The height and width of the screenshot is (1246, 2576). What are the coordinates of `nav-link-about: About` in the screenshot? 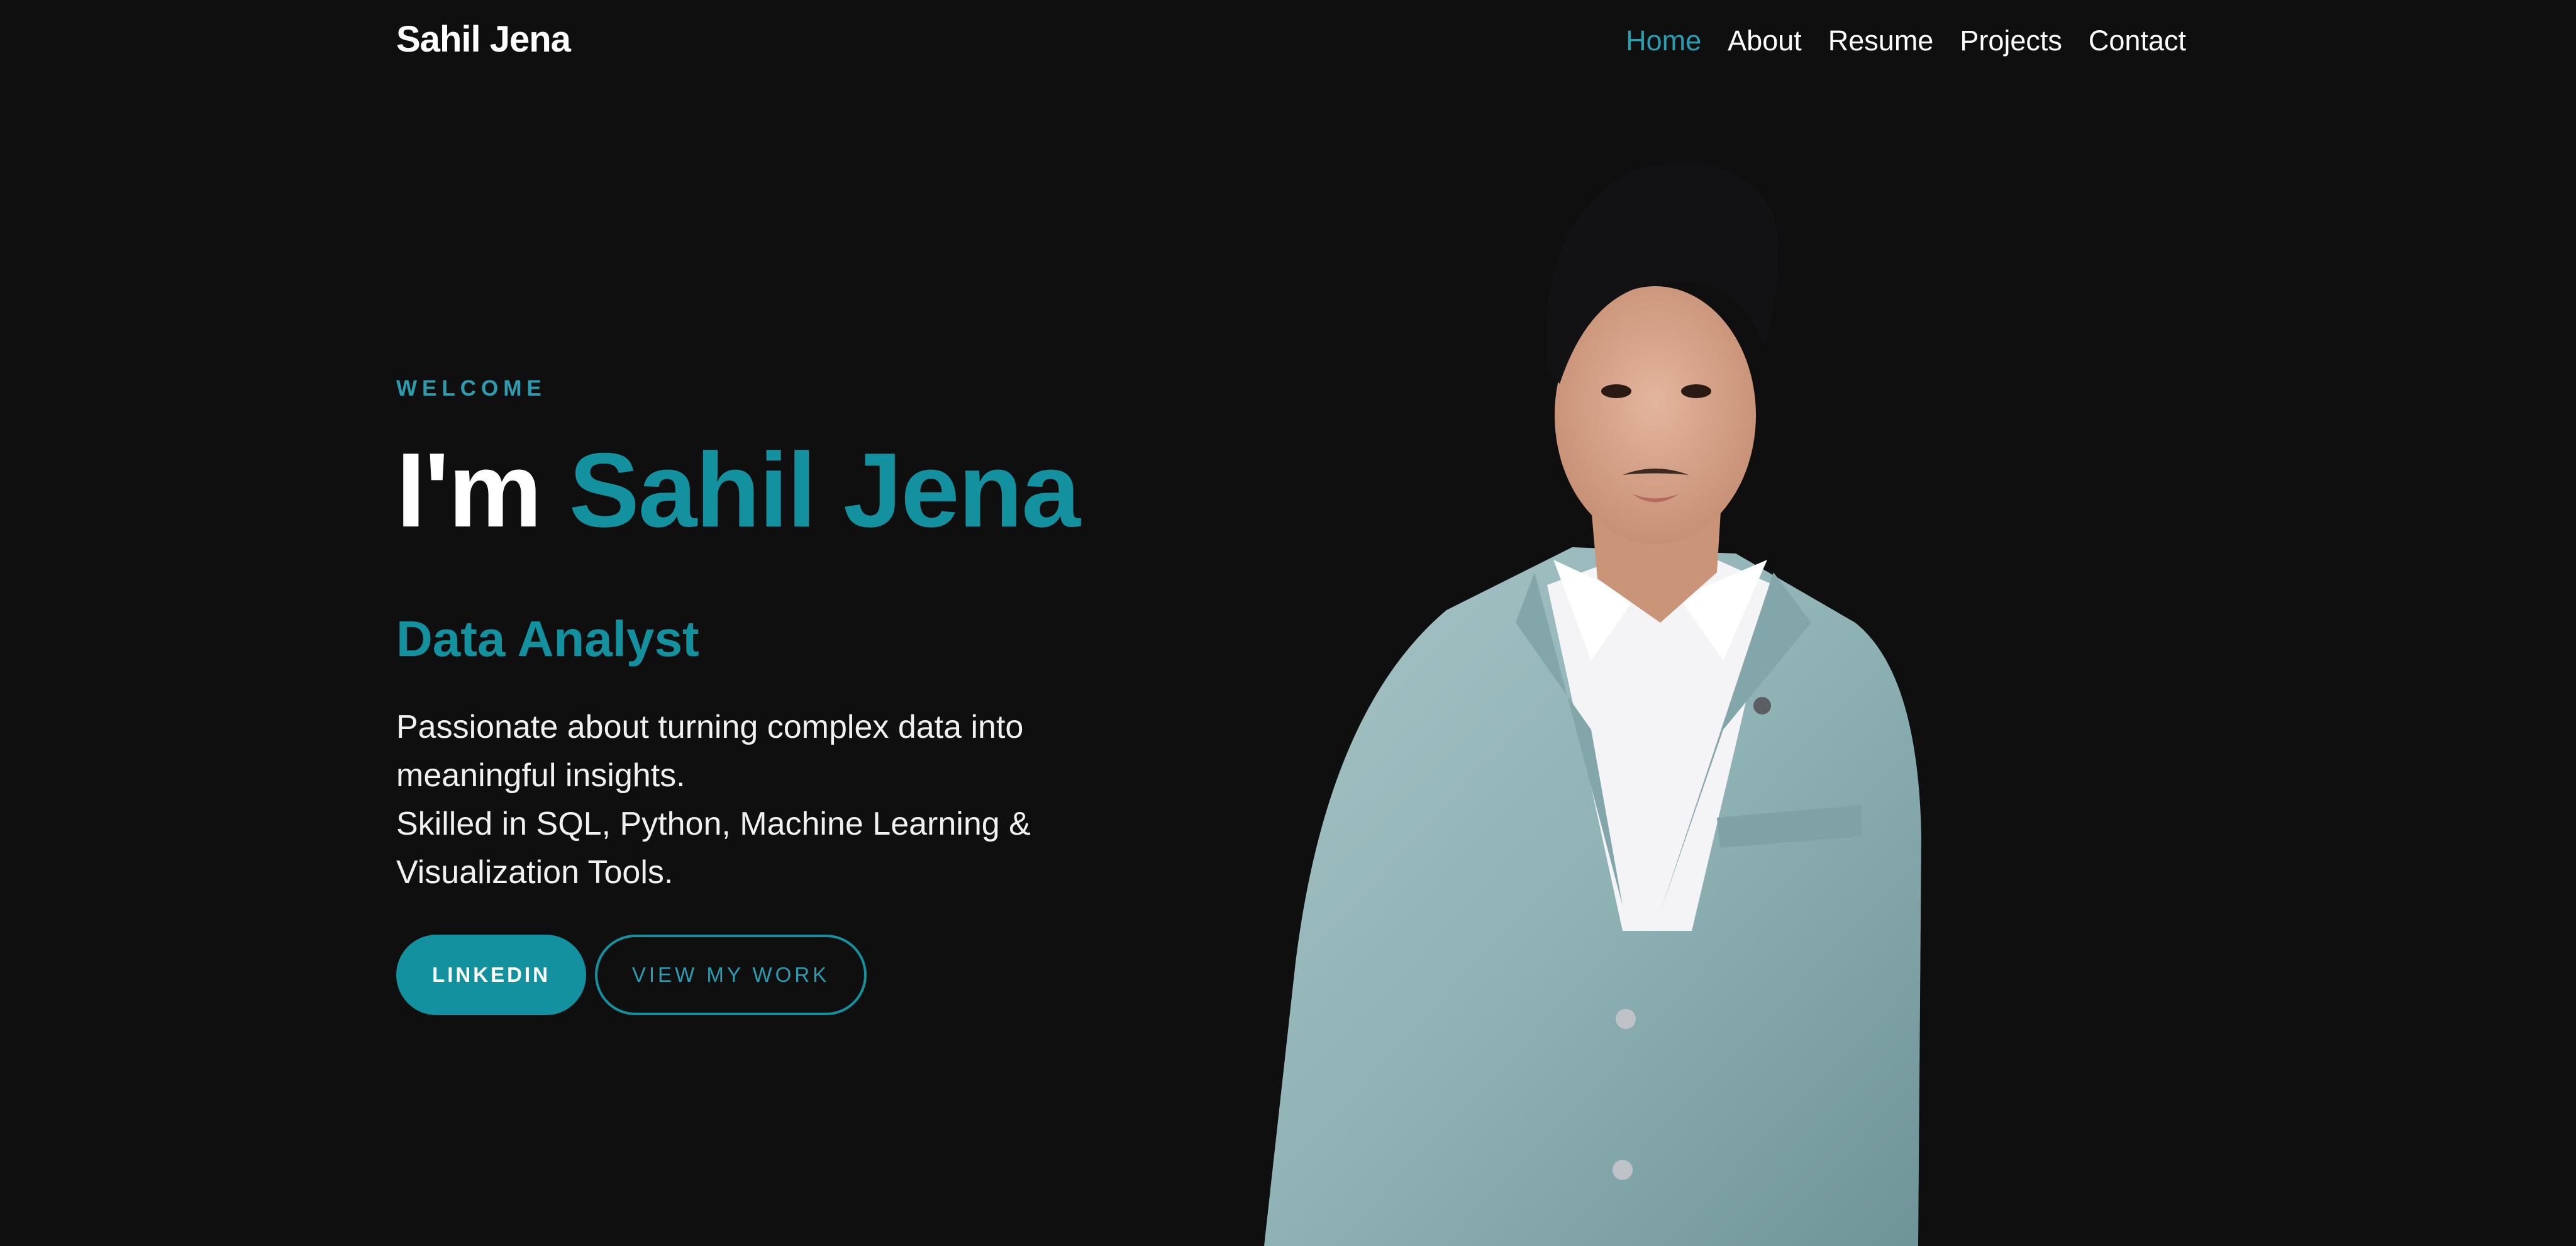 It's located at (1765, 41).